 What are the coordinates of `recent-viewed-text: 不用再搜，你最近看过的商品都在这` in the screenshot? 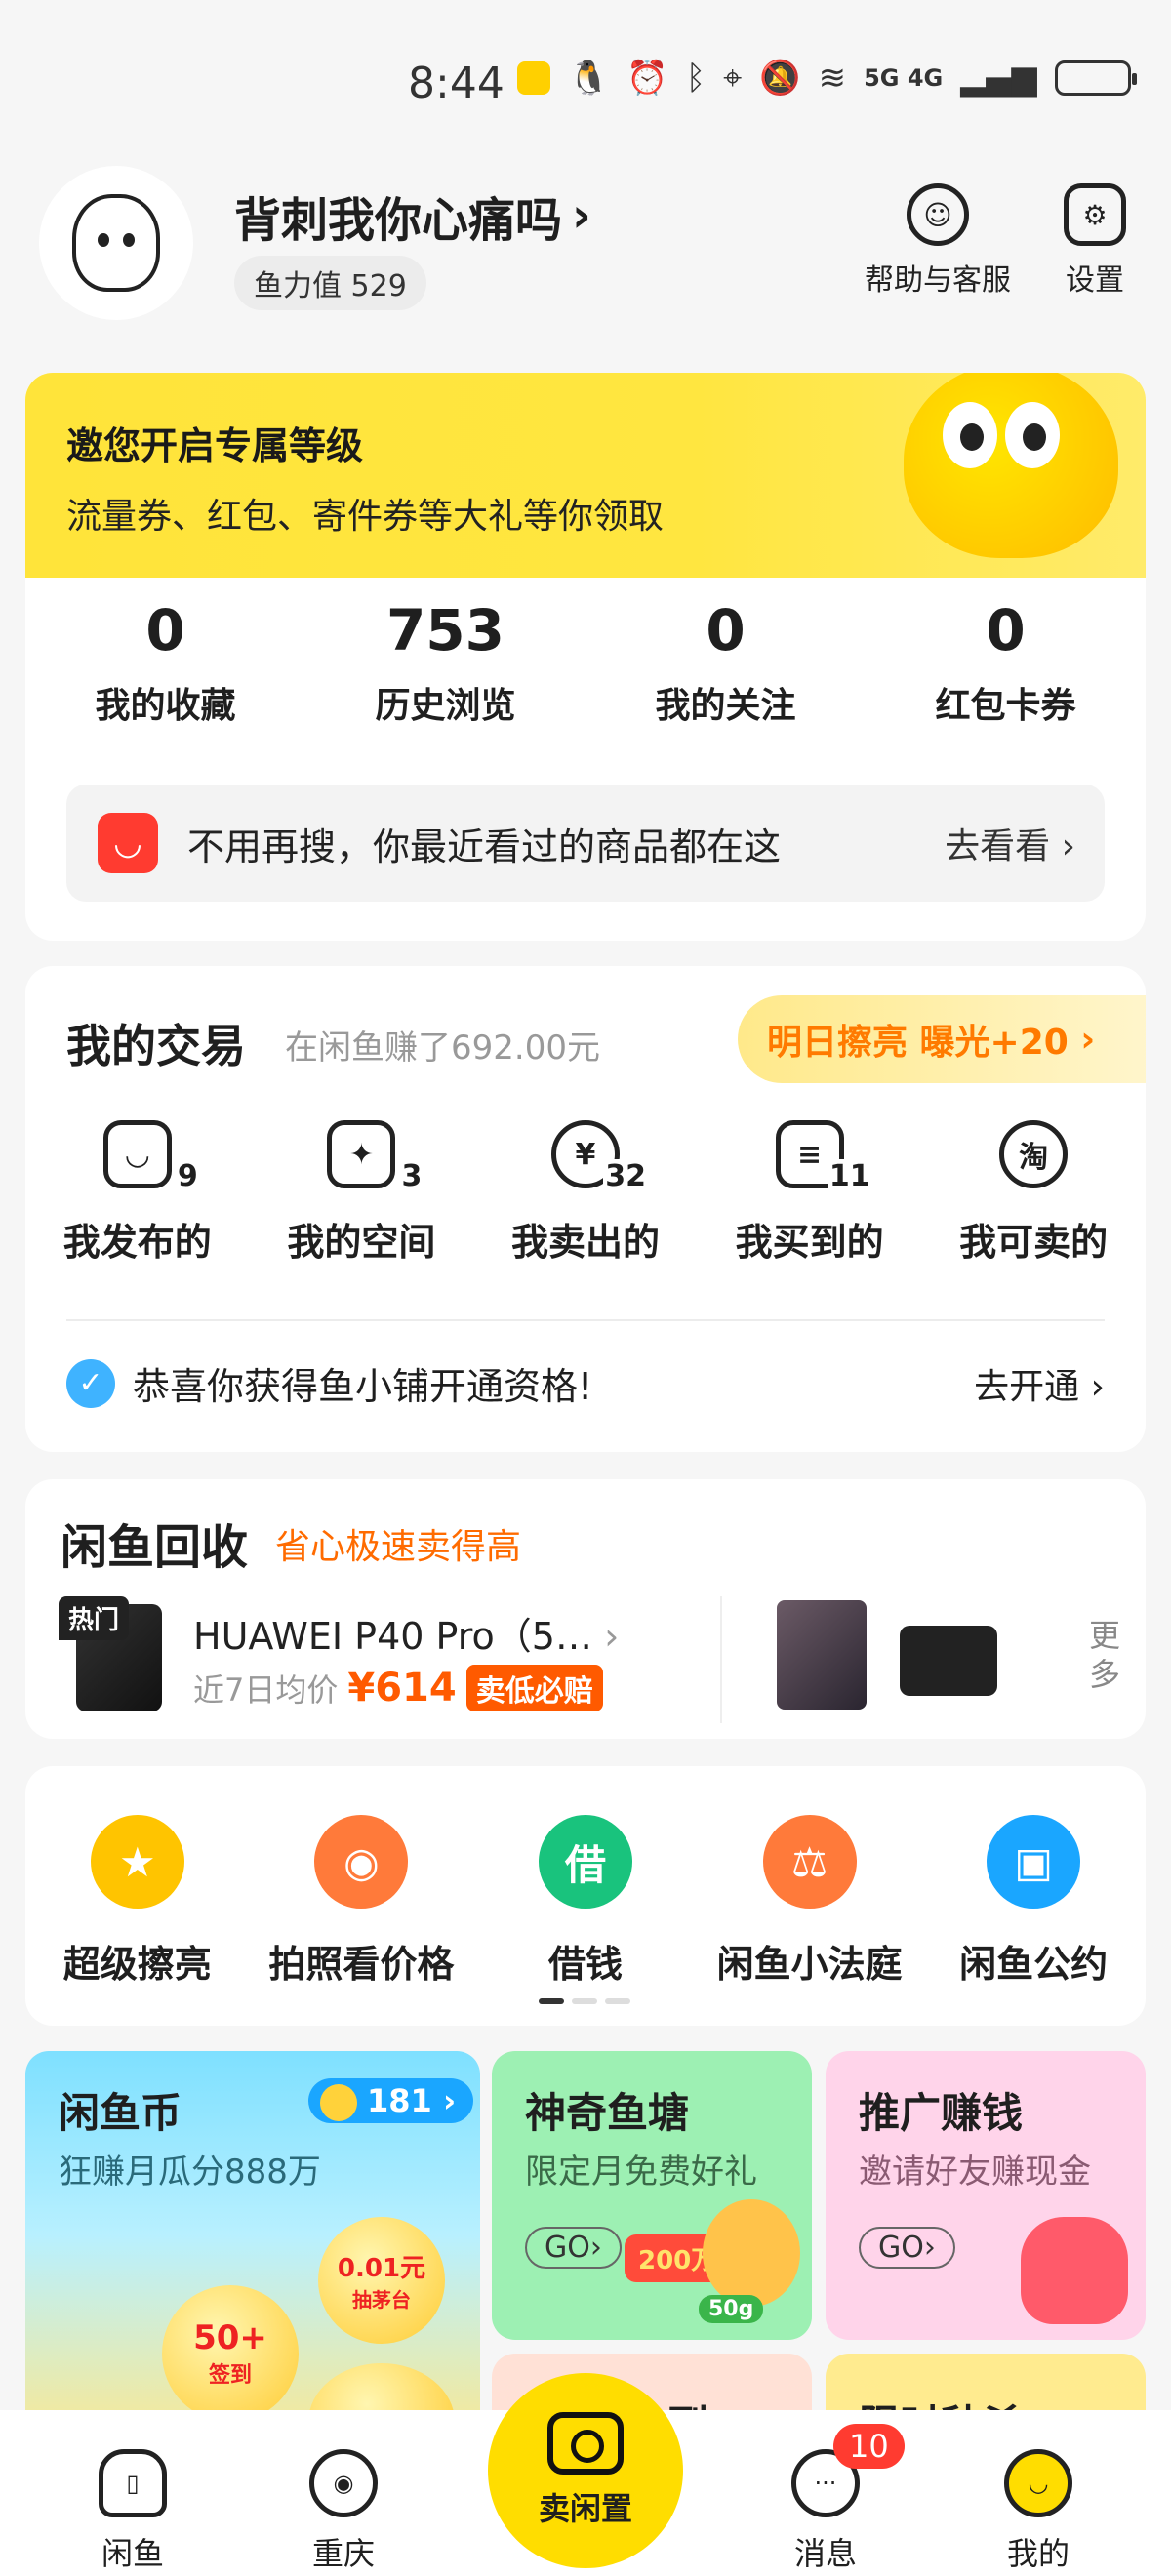 It's located at (484, 846).